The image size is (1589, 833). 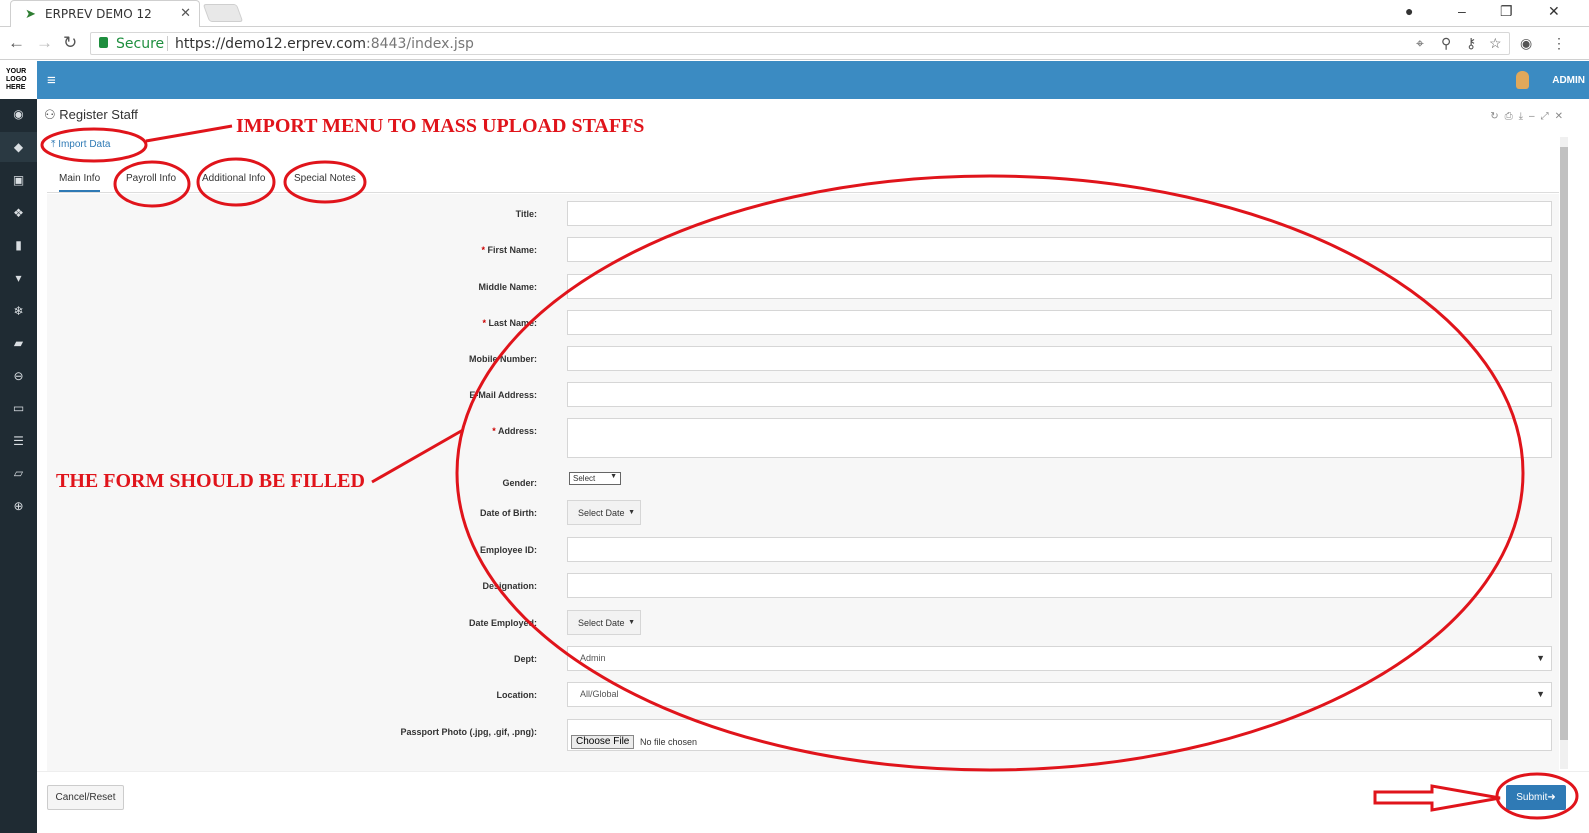 What do you see at coordinates (599, 694) in the screenshot?
I see `location-value: All/Global` at bounding box center [599, 694].